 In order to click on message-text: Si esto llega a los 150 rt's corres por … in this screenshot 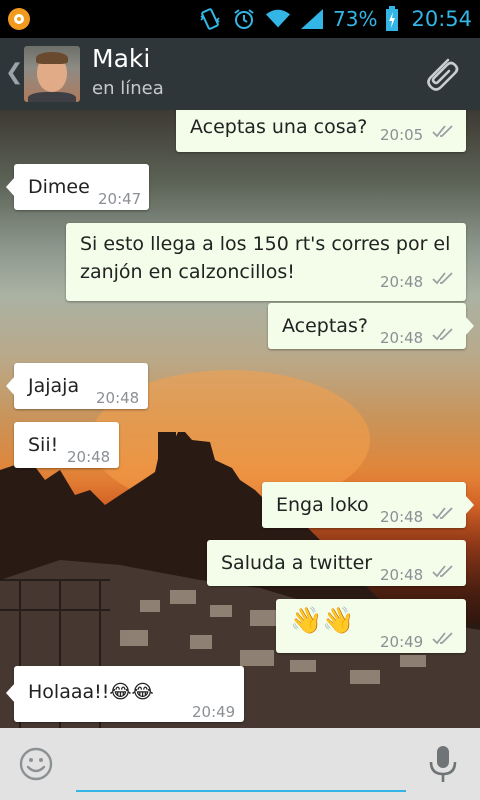, I will do `click(265, 244)`.